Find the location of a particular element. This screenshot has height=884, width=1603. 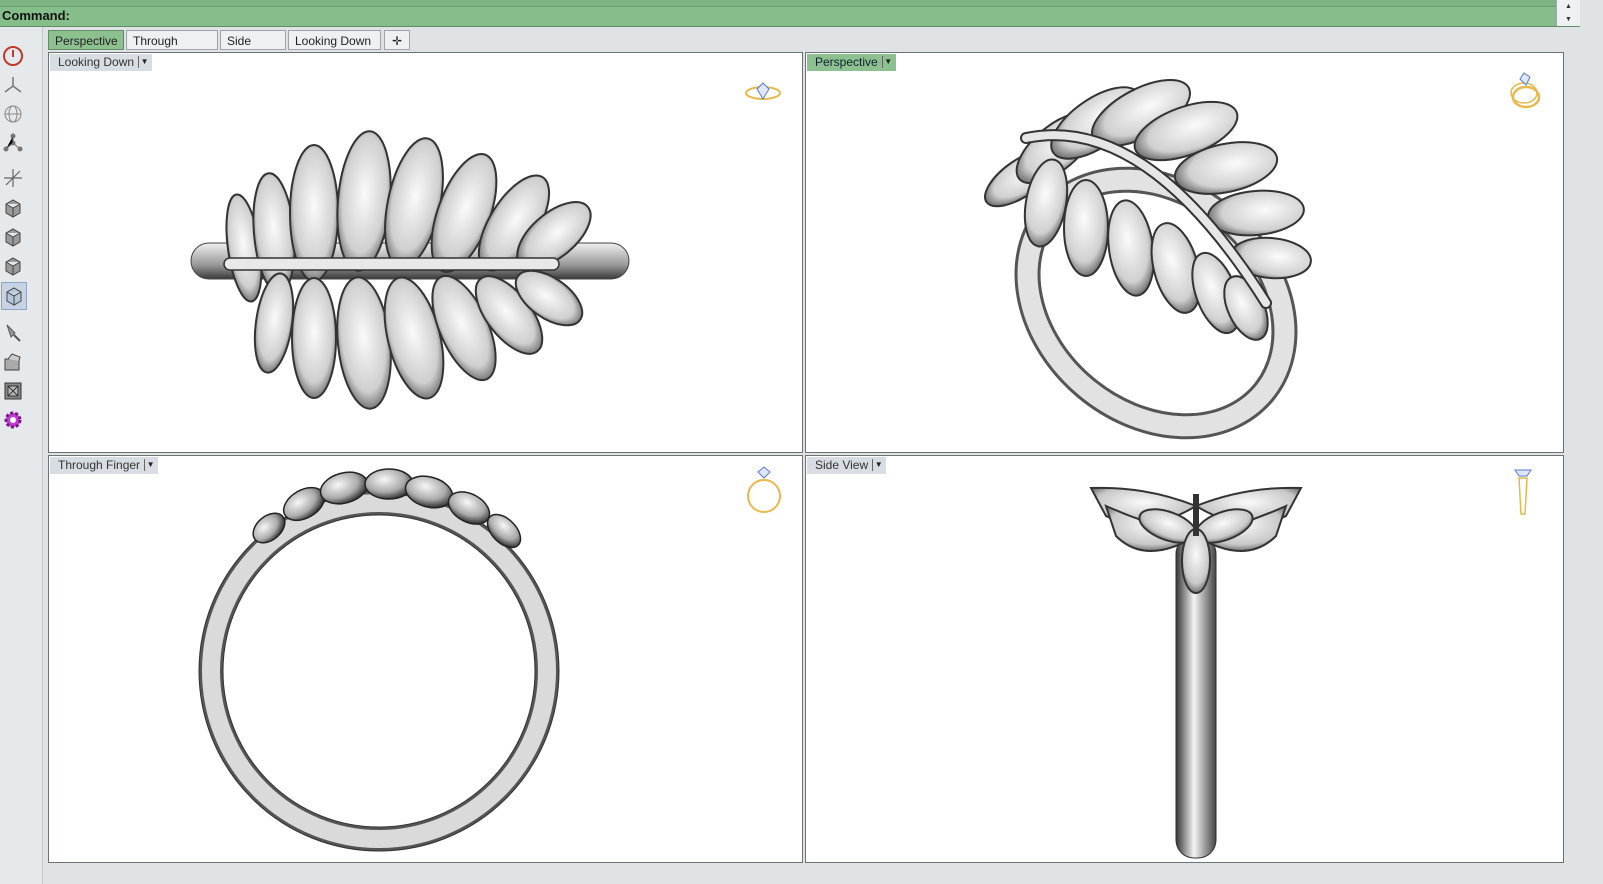

add-tab-button: ✛ is located at coordinates (397, 40).